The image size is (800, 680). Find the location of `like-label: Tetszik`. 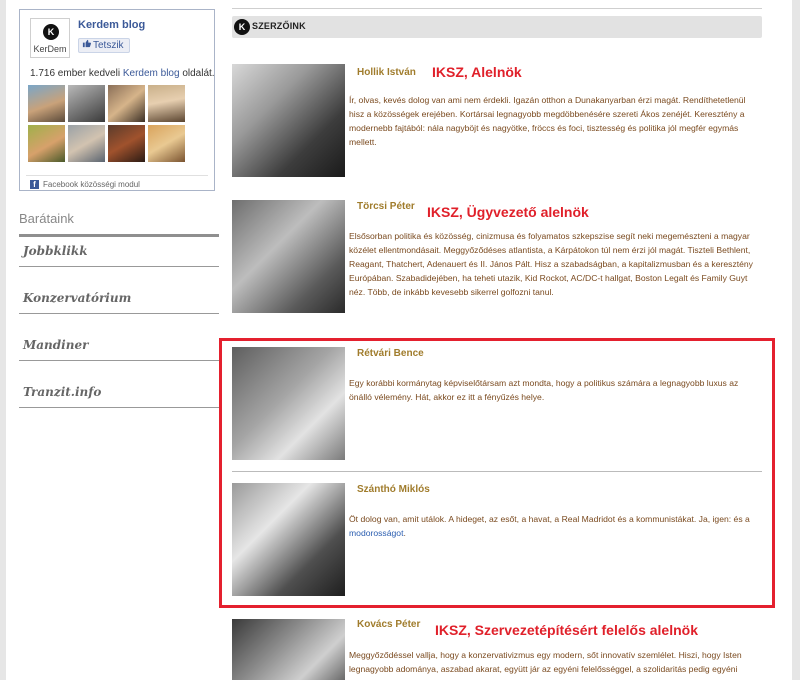

like-label: Tetszik is located at coordinates (108, 45).